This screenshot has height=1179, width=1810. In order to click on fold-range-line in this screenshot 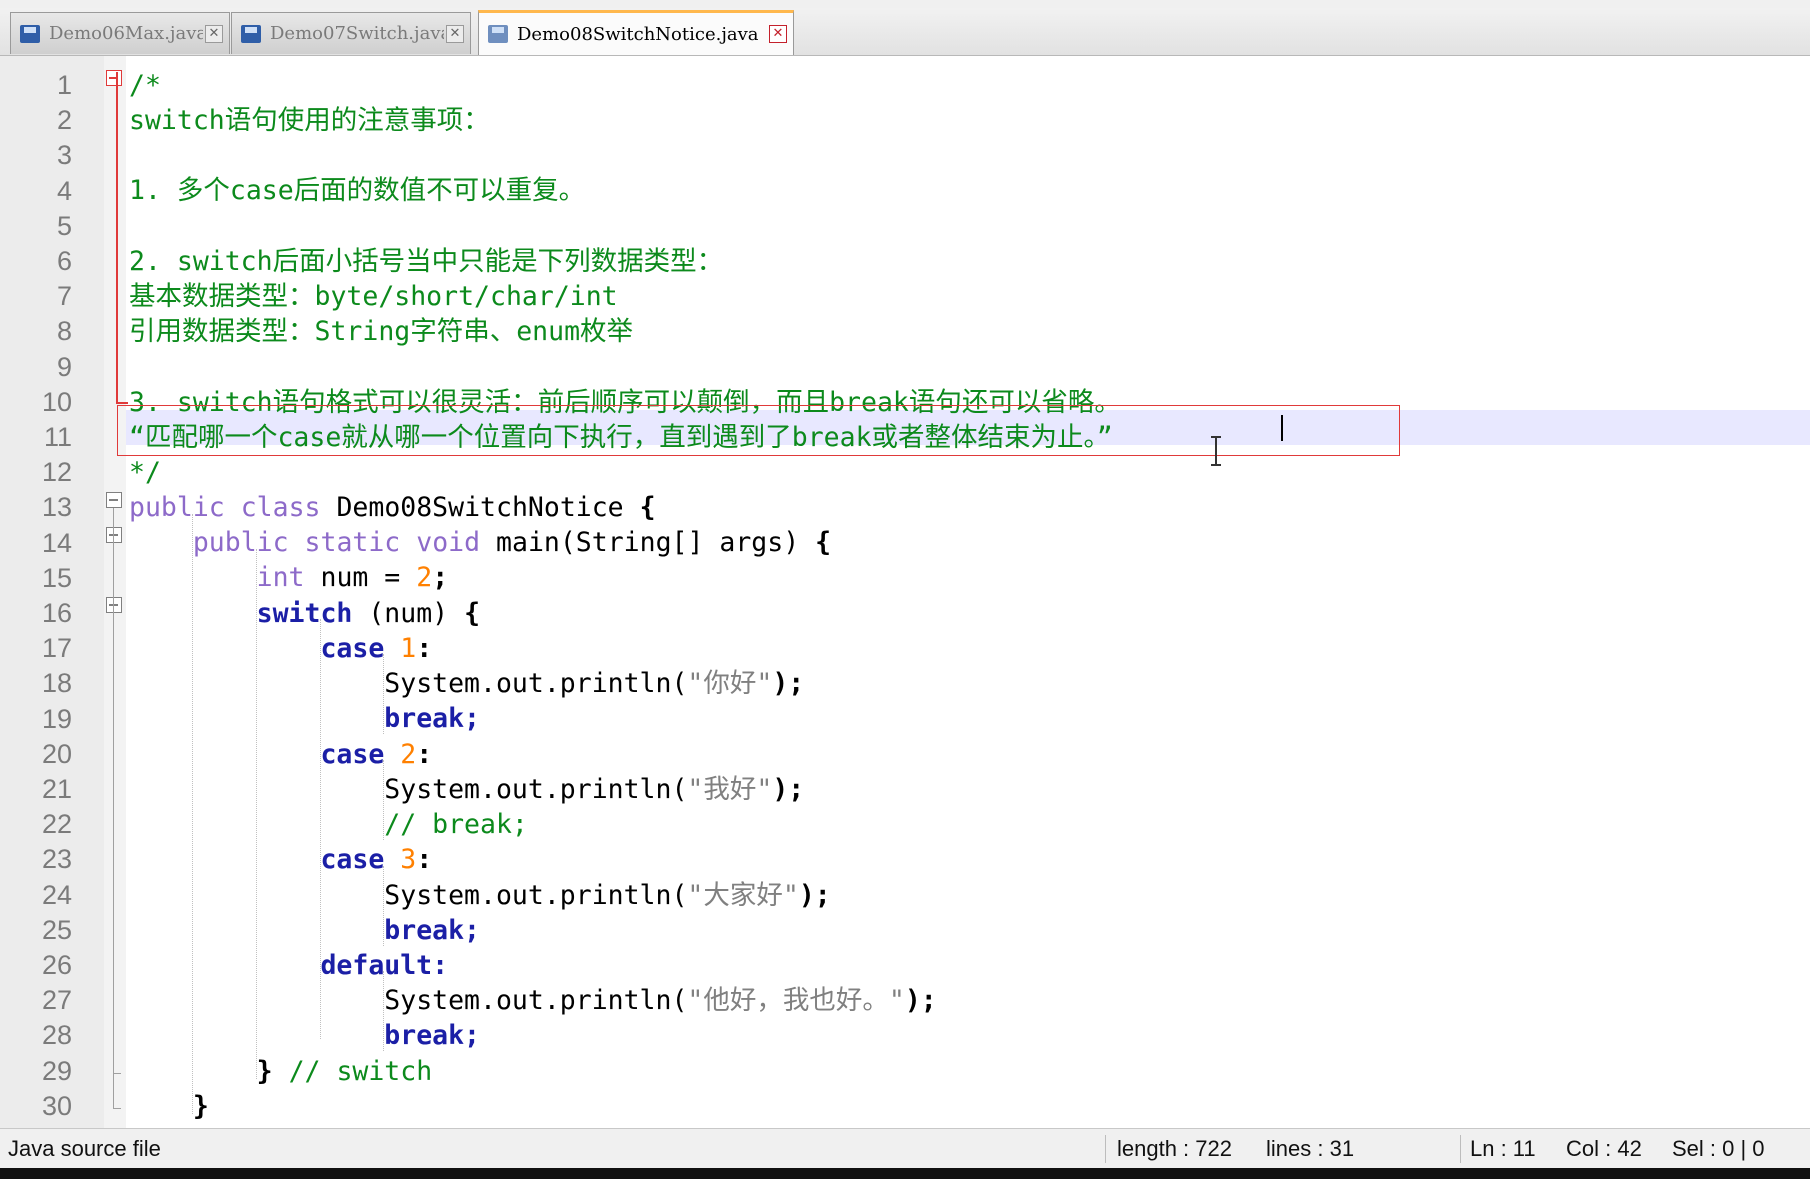, I will do `click(117, 237)`.